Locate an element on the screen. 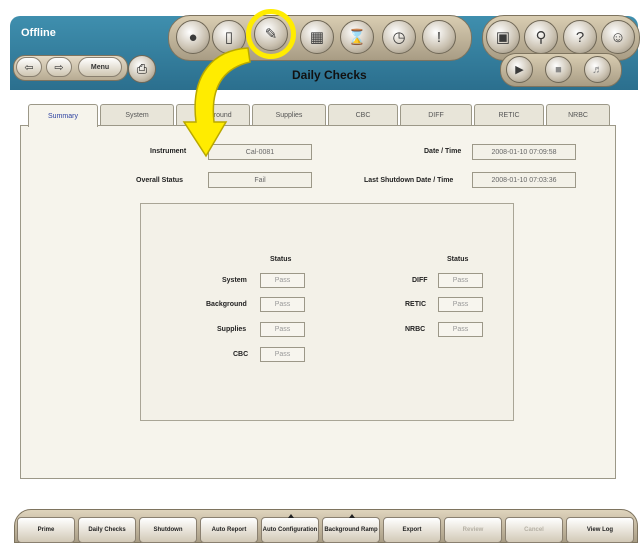 This screenshot has height=543, width=642. right-status-header: Status is located at coordinates (458, 259).